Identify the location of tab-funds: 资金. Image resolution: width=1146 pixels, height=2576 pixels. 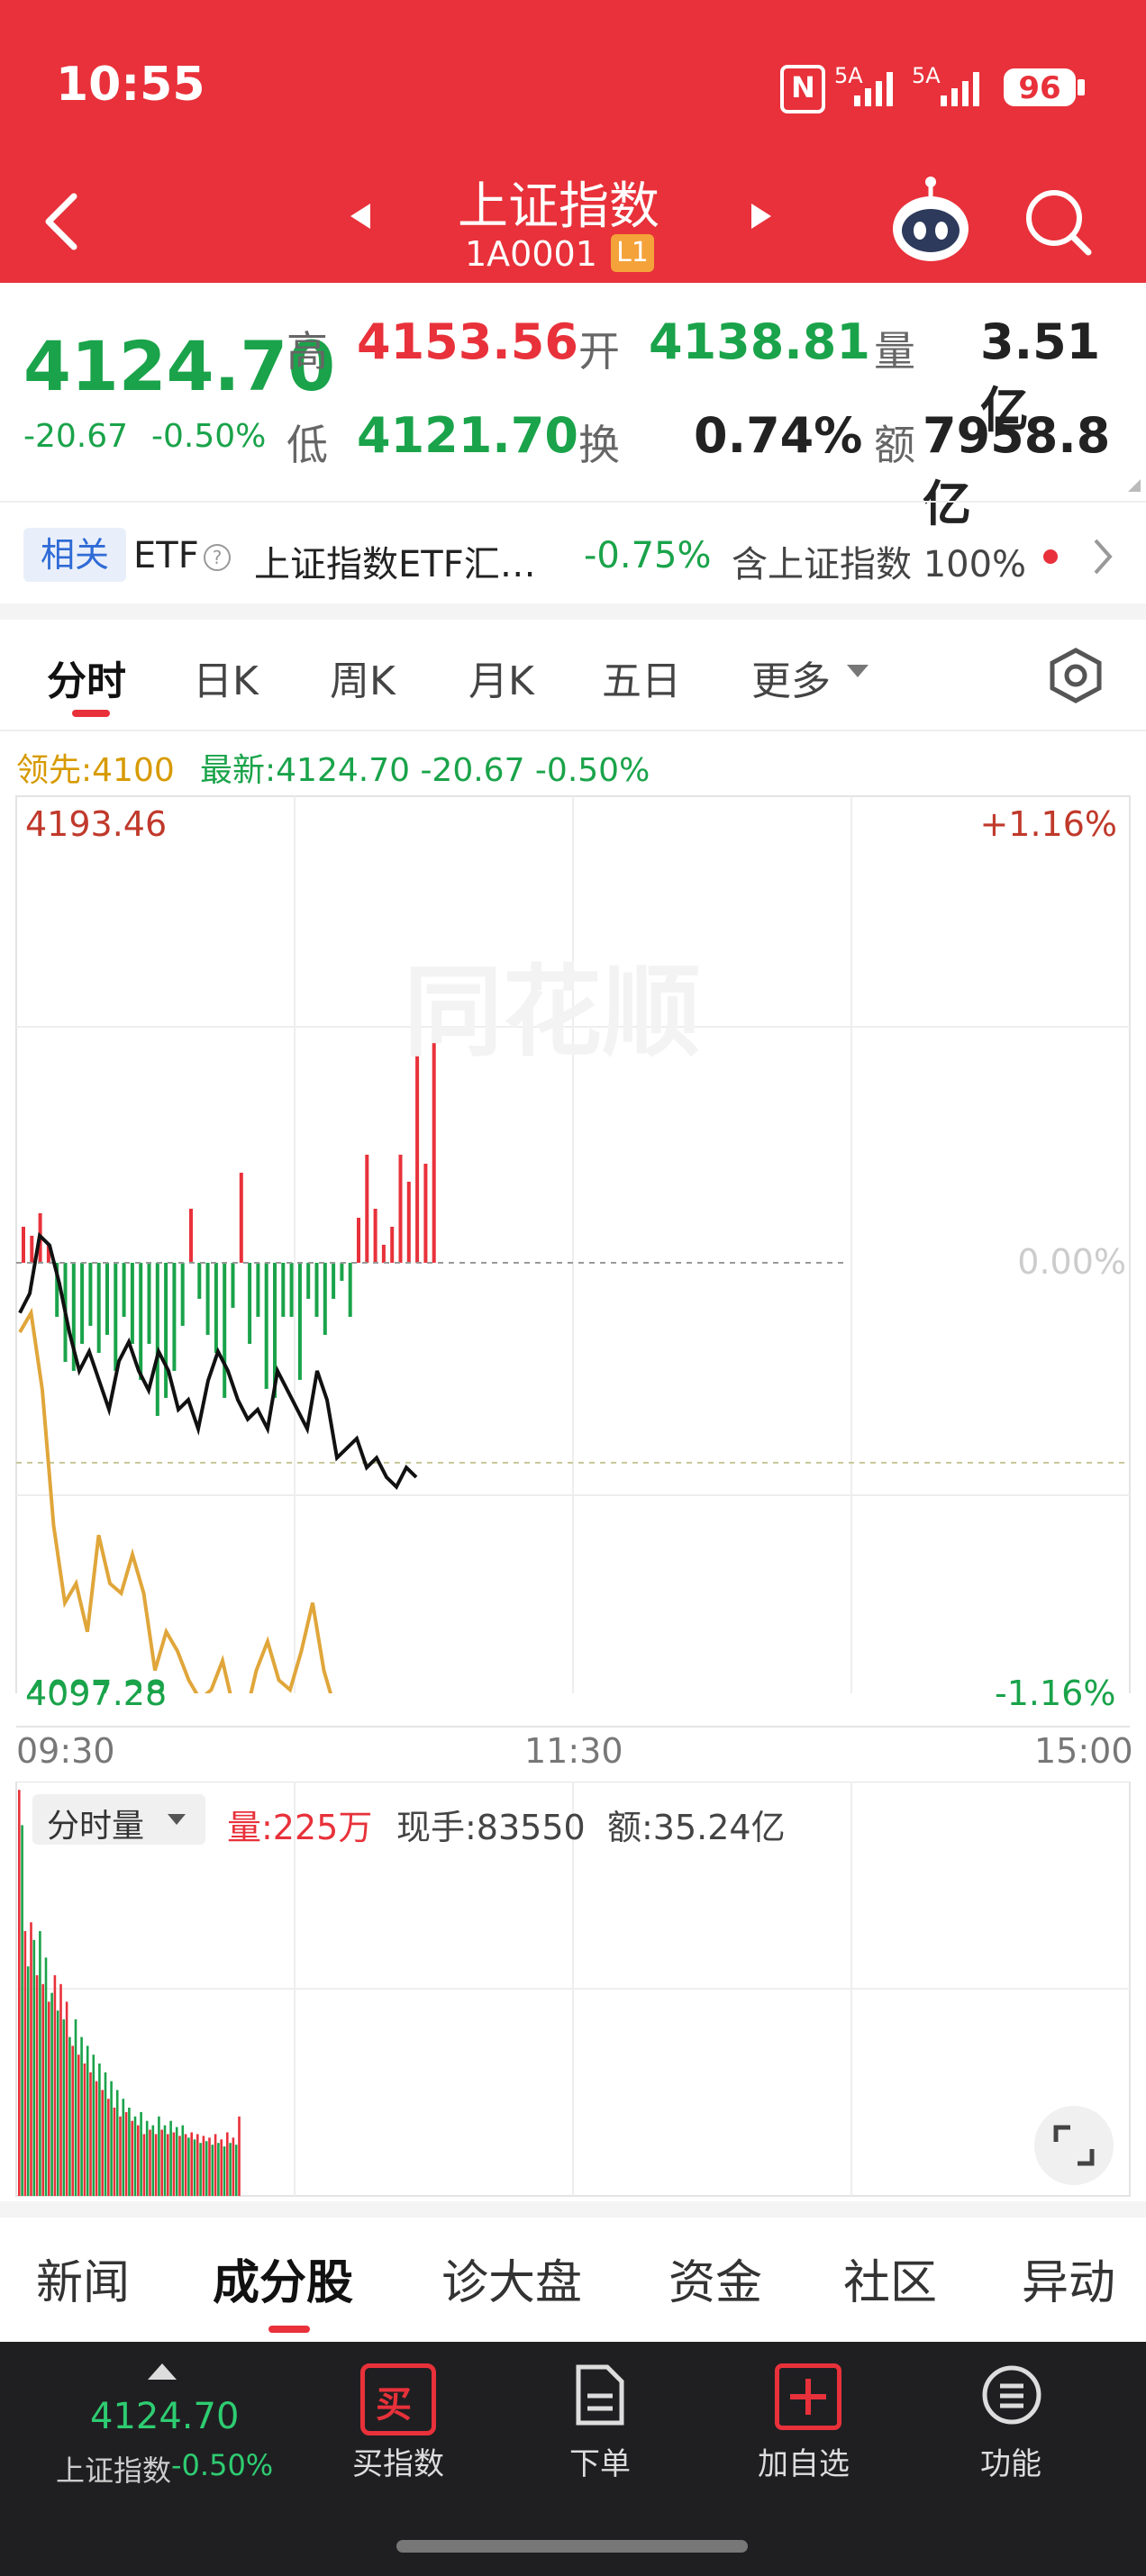
(715, 2279).